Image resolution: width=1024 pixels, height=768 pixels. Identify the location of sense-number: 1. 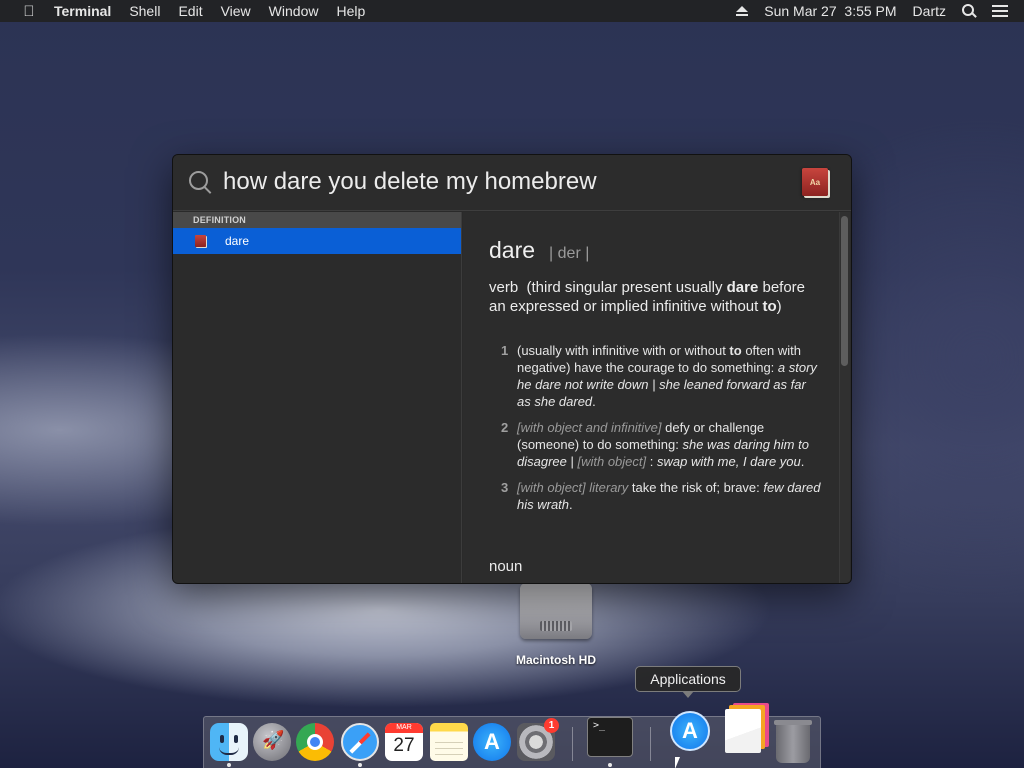
(505, 350).